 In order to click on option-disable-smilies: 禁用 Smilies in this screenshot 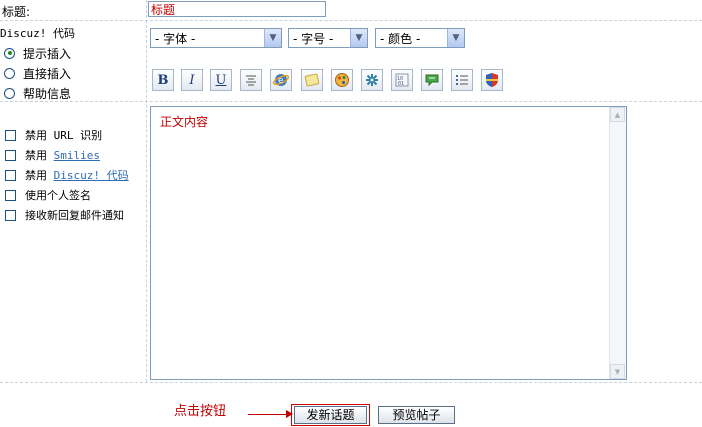, I will do `click(52, 155)`.